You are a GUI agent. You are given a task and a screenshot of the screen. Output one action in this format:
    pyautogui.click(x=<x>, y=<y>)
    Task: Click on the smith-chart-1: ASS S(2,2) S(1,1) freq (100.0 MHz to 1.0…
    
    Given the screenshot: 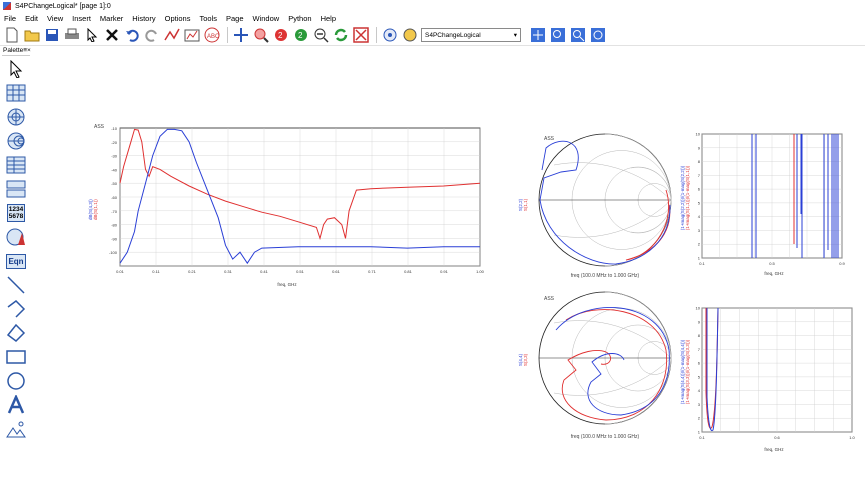 What is the action you would take?
    pyautogui.click(x=591, y=205)
    